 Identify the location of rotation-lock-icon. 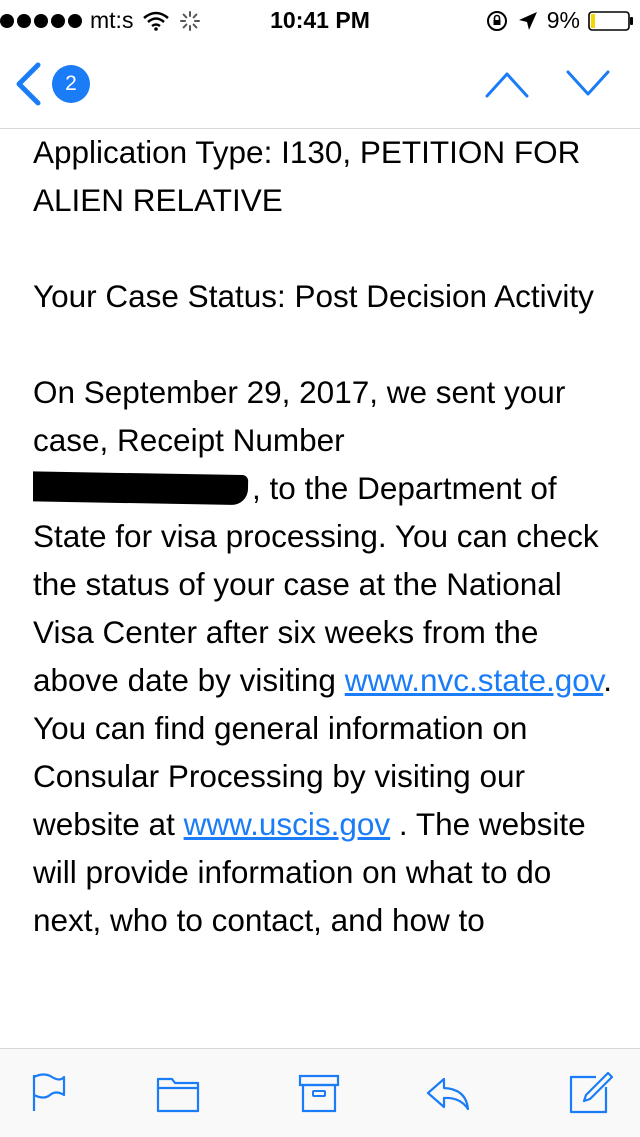
(496, 20).